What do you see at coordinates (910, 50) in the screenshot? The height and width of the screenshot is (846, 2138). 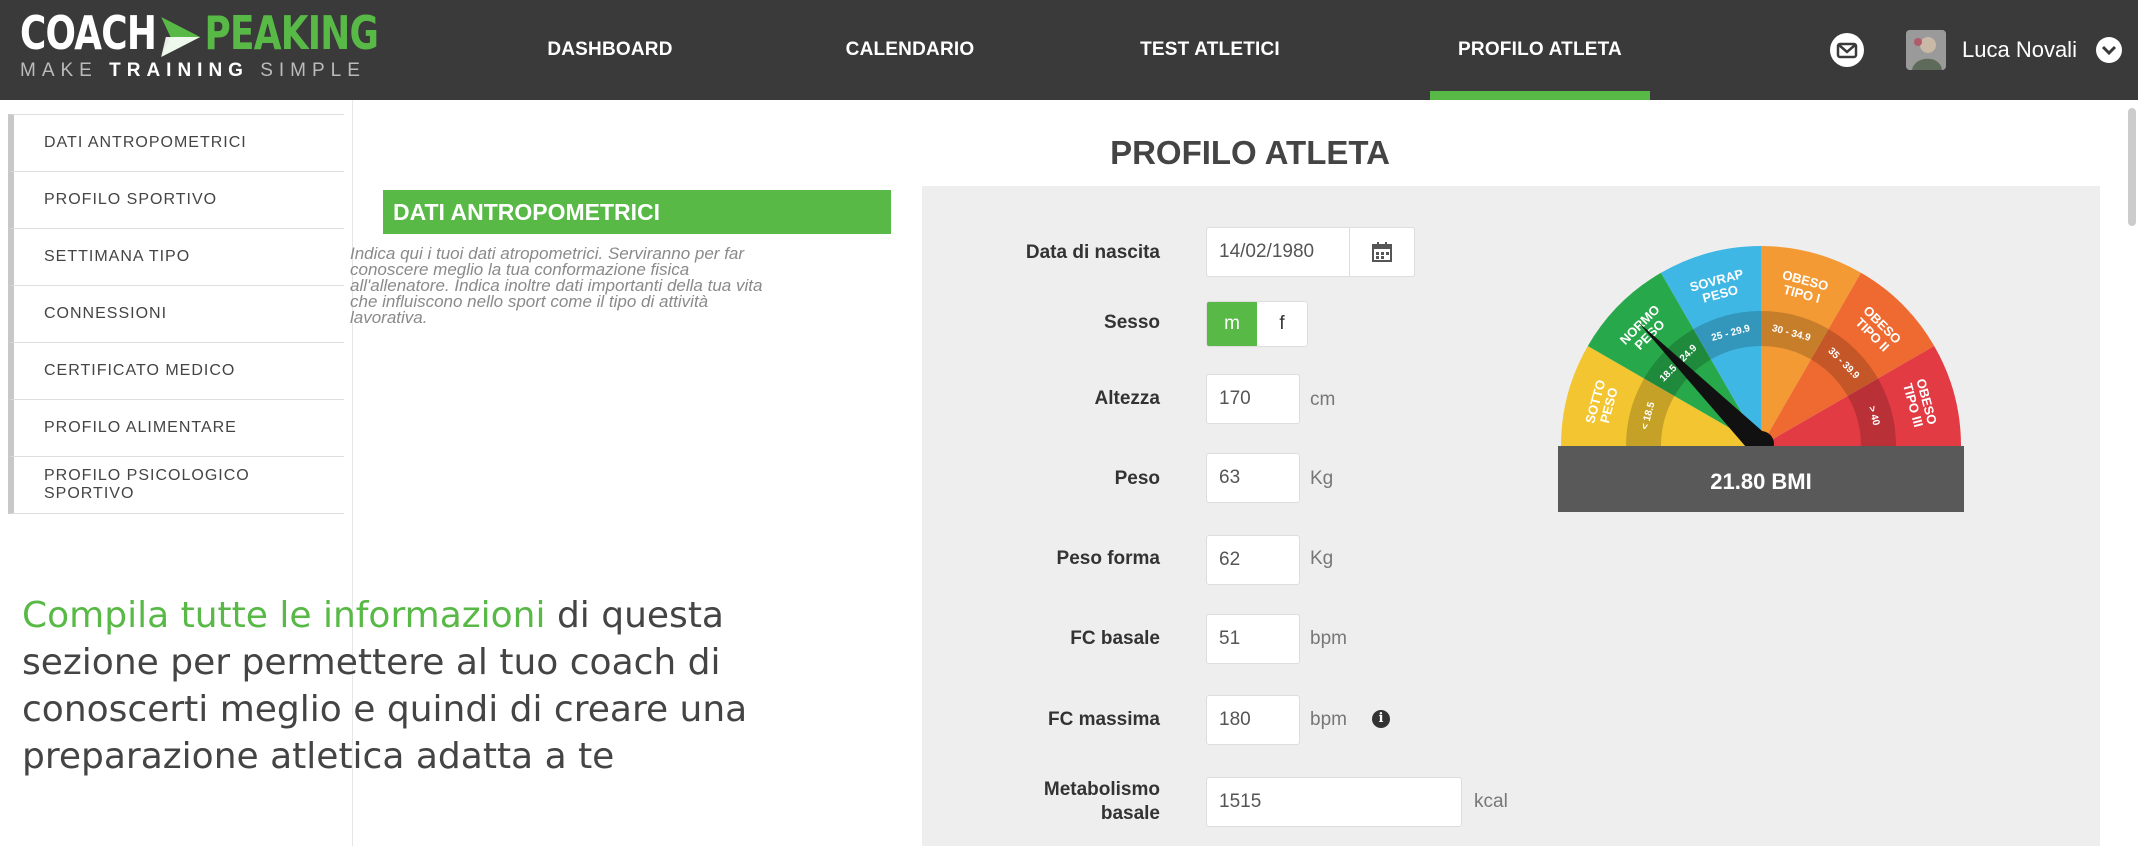 I see `nav-calendario: CALENDARIO` at bounding box center [910, 50].